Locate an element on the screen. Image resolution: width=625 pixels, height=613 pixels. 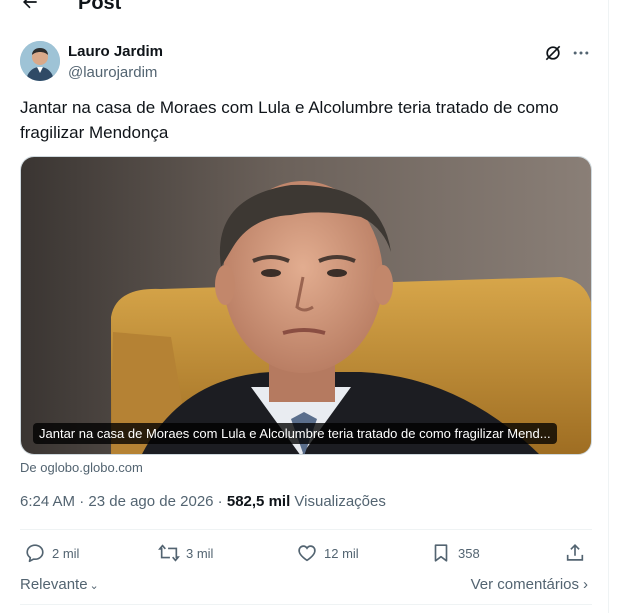
repost-count: 3 mil is located at coordinates (200, 553).